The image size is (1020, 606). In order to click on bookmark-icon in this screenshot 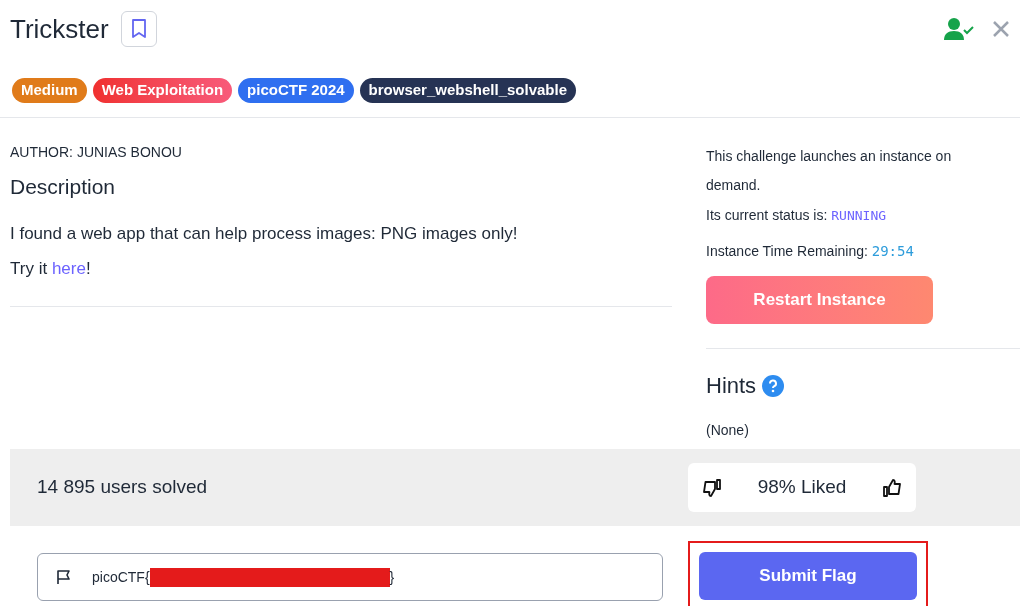, I will do `click(138, 29)`.